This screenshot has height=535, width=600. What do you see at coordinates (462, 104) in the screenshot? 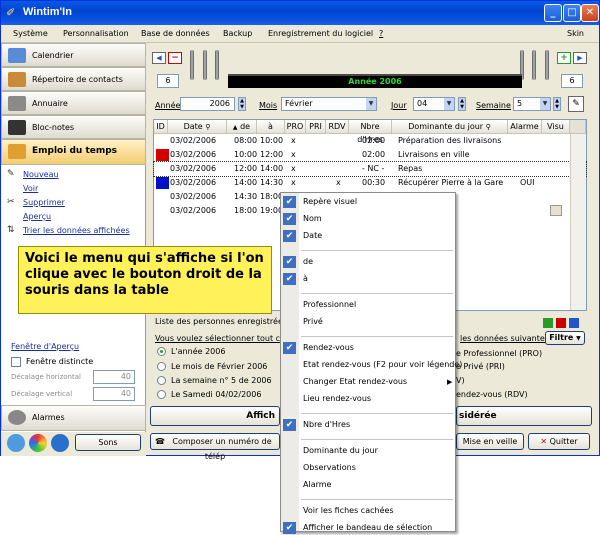
I see `jour-spinner: ▲ ▼` at bounding box center [462, 104].